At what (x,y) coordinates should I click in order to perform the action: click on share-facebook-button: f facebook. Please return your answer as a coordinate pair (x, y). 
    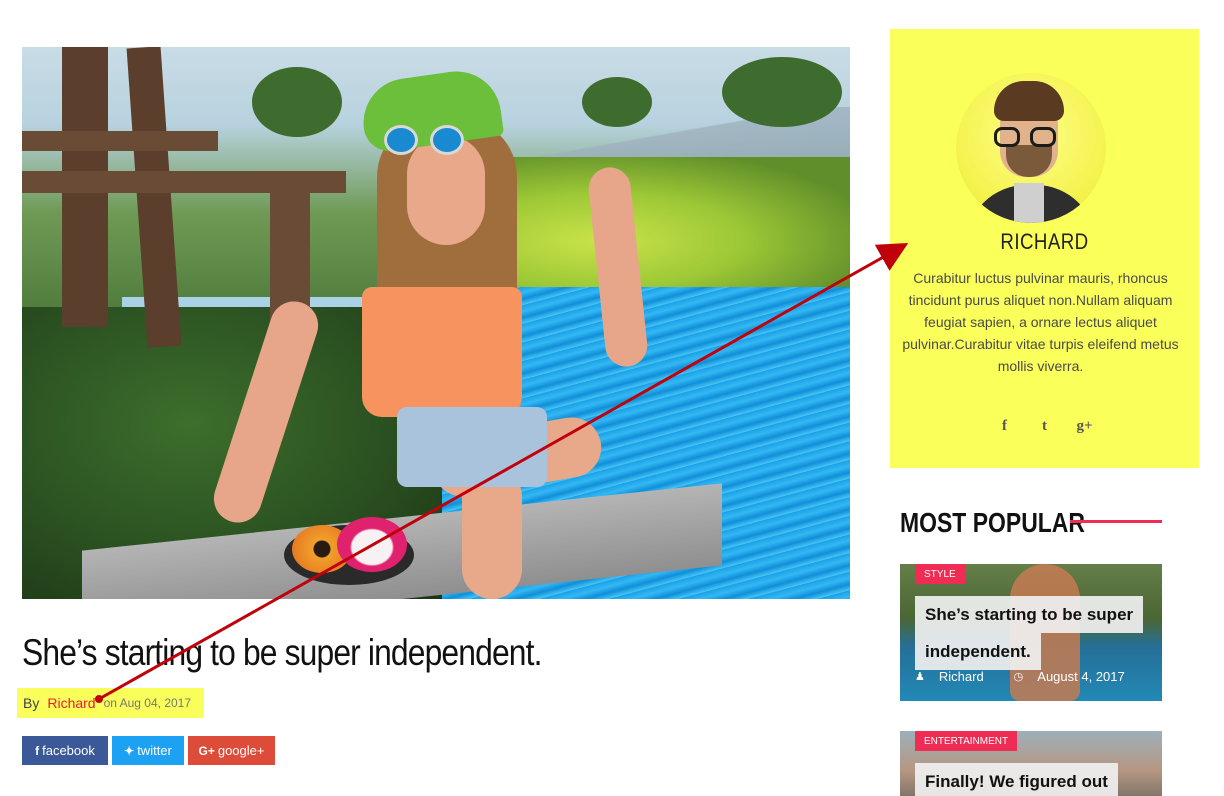
    Looking at the image, I should click on (65, 750).